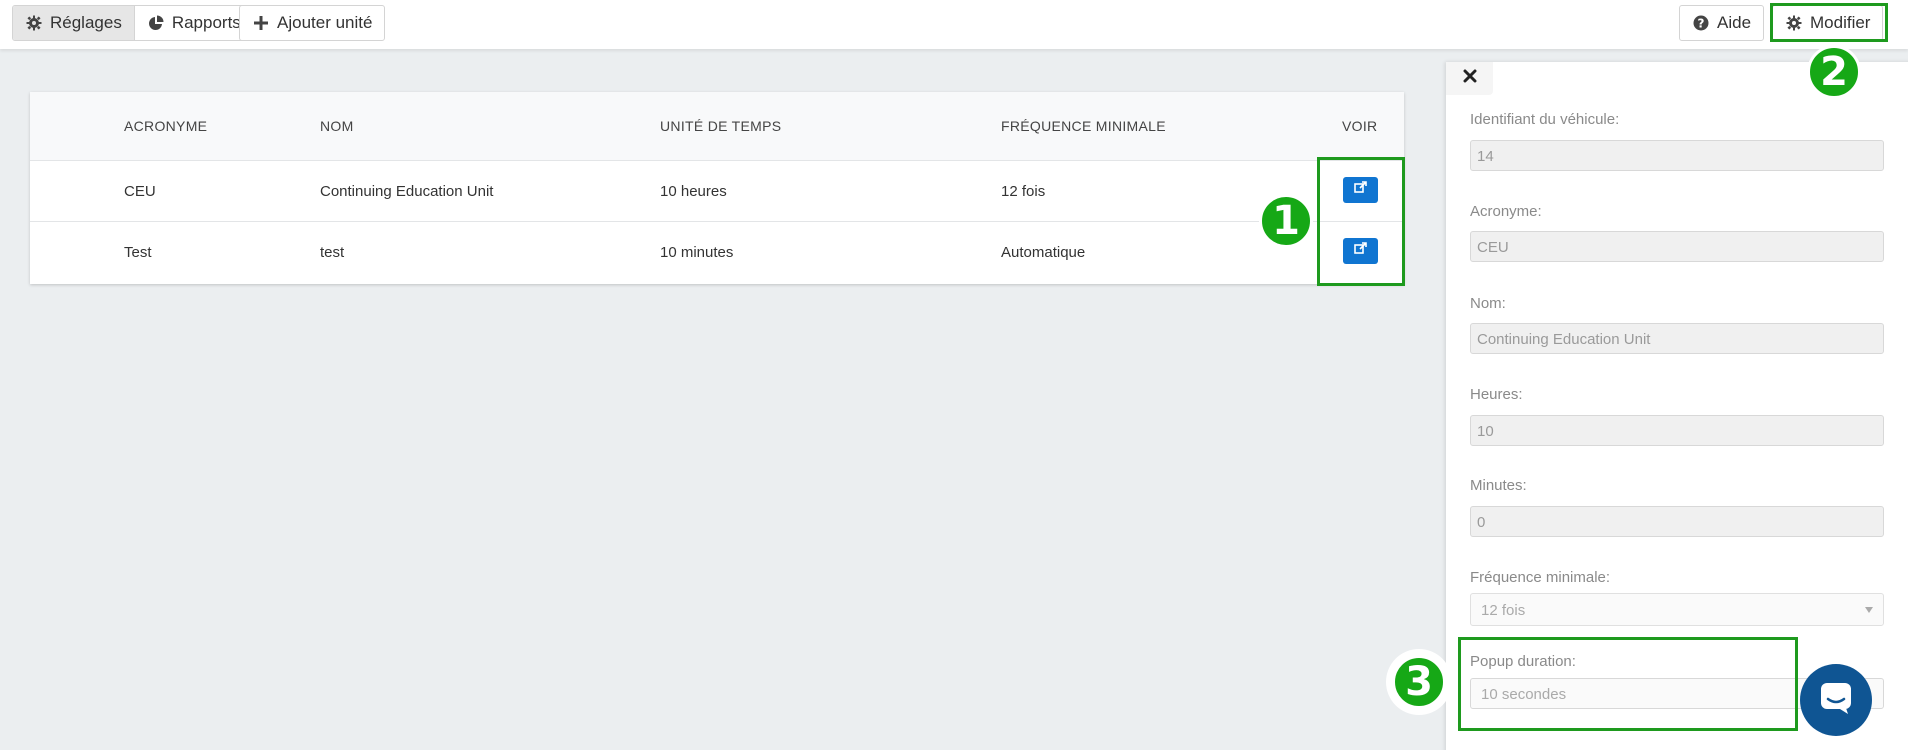 This screenshot has height=750, width=1908. What do you see at coordinates (1360, 126) in the screenshot?
I see `column-header-view: VOIR` at bounding box center [1360, 126].